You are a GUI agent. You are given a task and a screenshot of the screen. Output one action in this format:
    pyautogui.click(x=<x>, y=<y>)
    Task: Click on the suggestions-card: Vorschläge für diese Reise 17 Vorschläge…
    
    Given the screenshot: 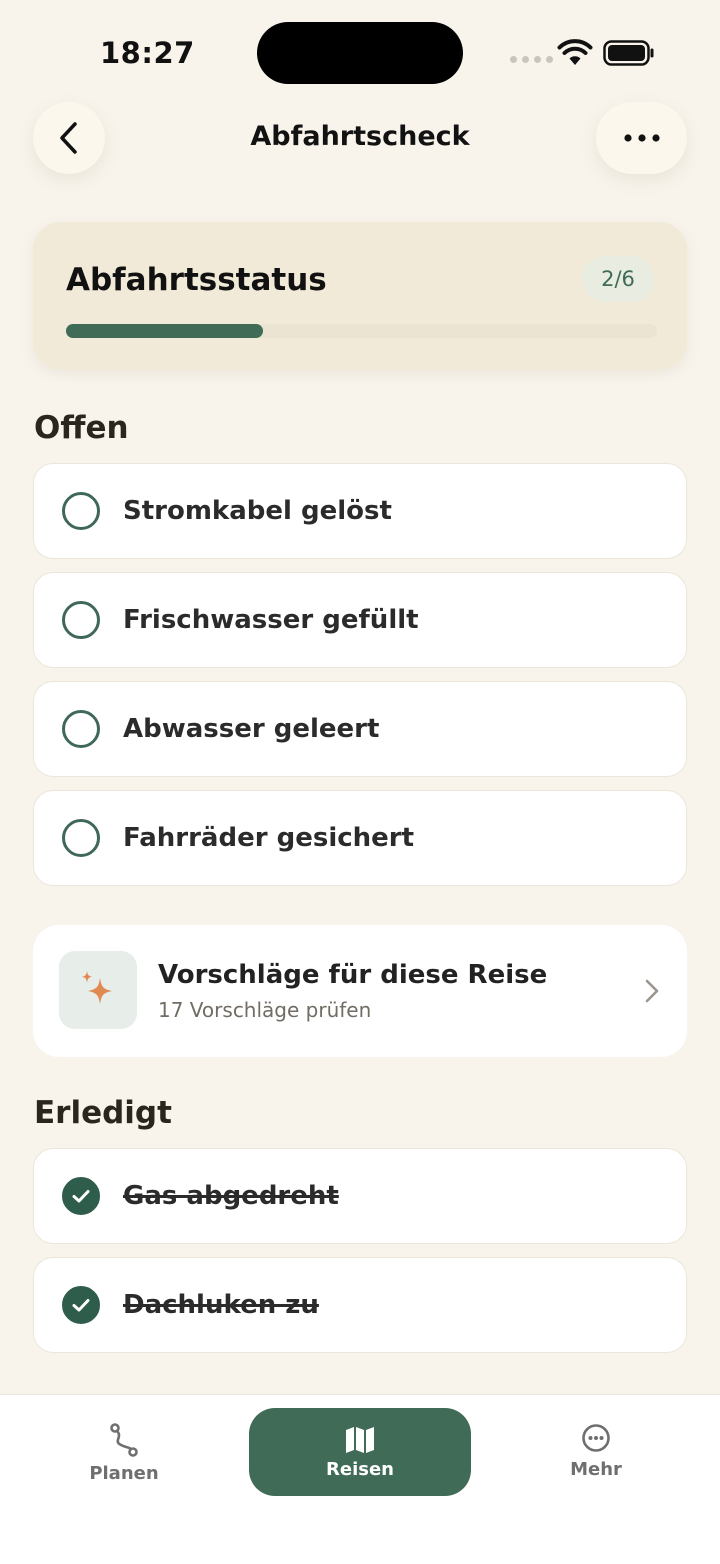 What is the action you would take?
    pyautogui.click(x=360, y=991)
    